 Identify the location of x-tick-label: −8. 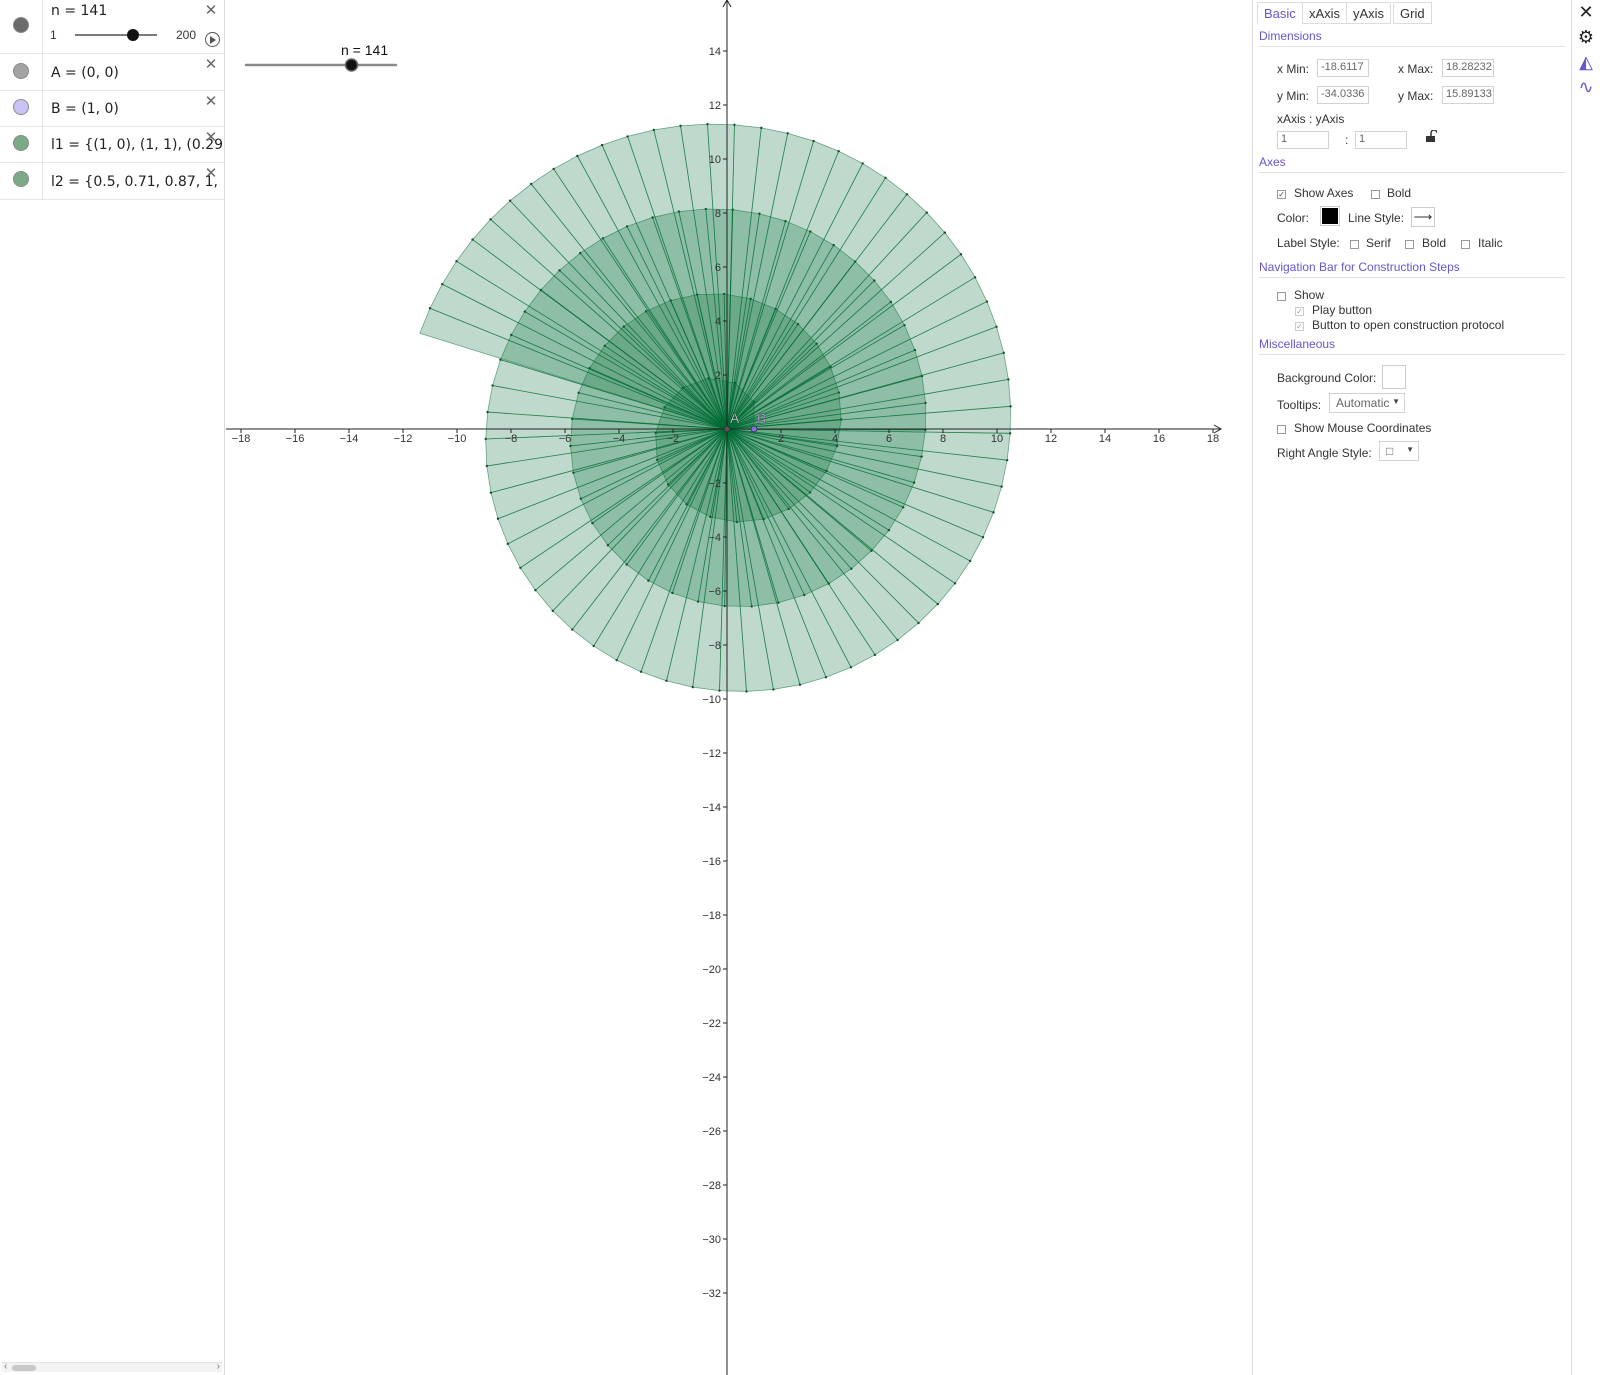
(511, 439).